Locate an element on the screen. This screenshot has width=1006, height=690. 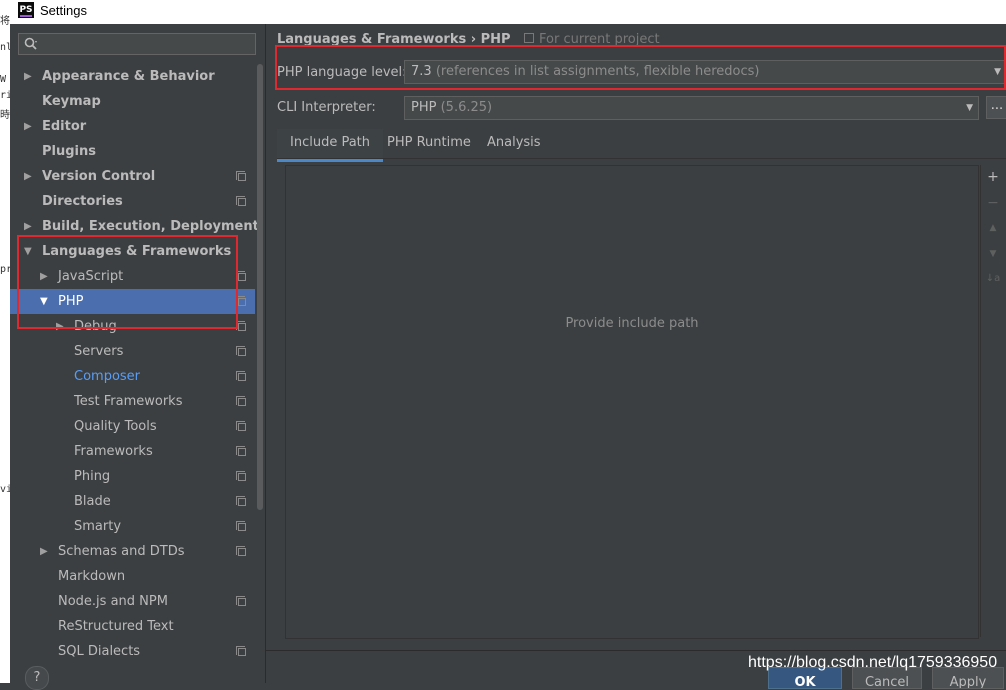
background-window-fragment: 将 nl W ri 時 pr vi is located at coordinates (6, 349).